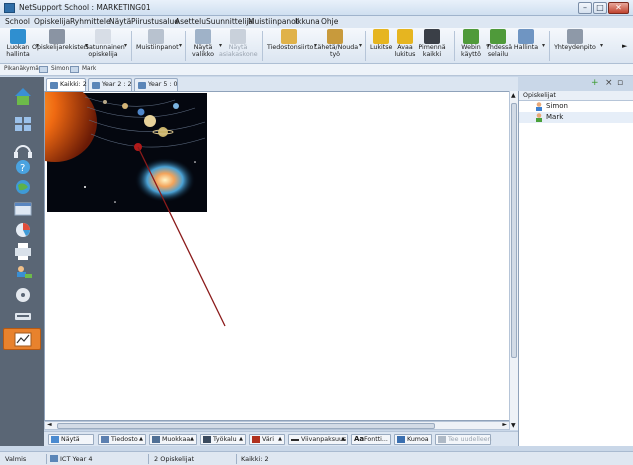 The height and width of the screenshot is (465, 633). Describe the element at coordinates (23, 295) in the screenshot. I see `media-icon` at that location.